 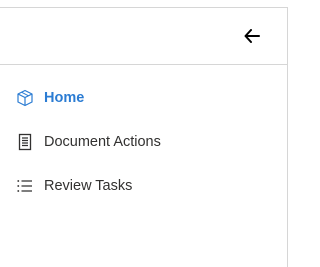 I want to click on back-button, so click(x=252, y=36).